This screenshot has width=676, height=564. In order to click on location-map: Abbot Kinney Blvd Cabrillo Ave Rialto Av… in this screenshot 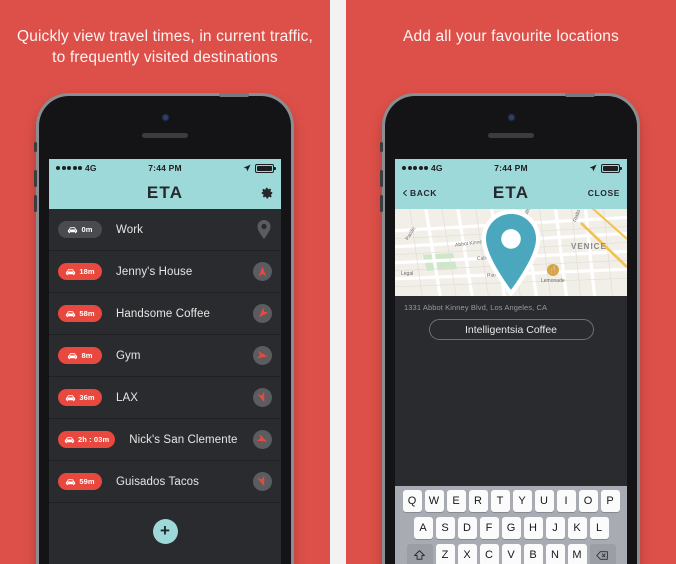, I will do `click(511, 252)`.